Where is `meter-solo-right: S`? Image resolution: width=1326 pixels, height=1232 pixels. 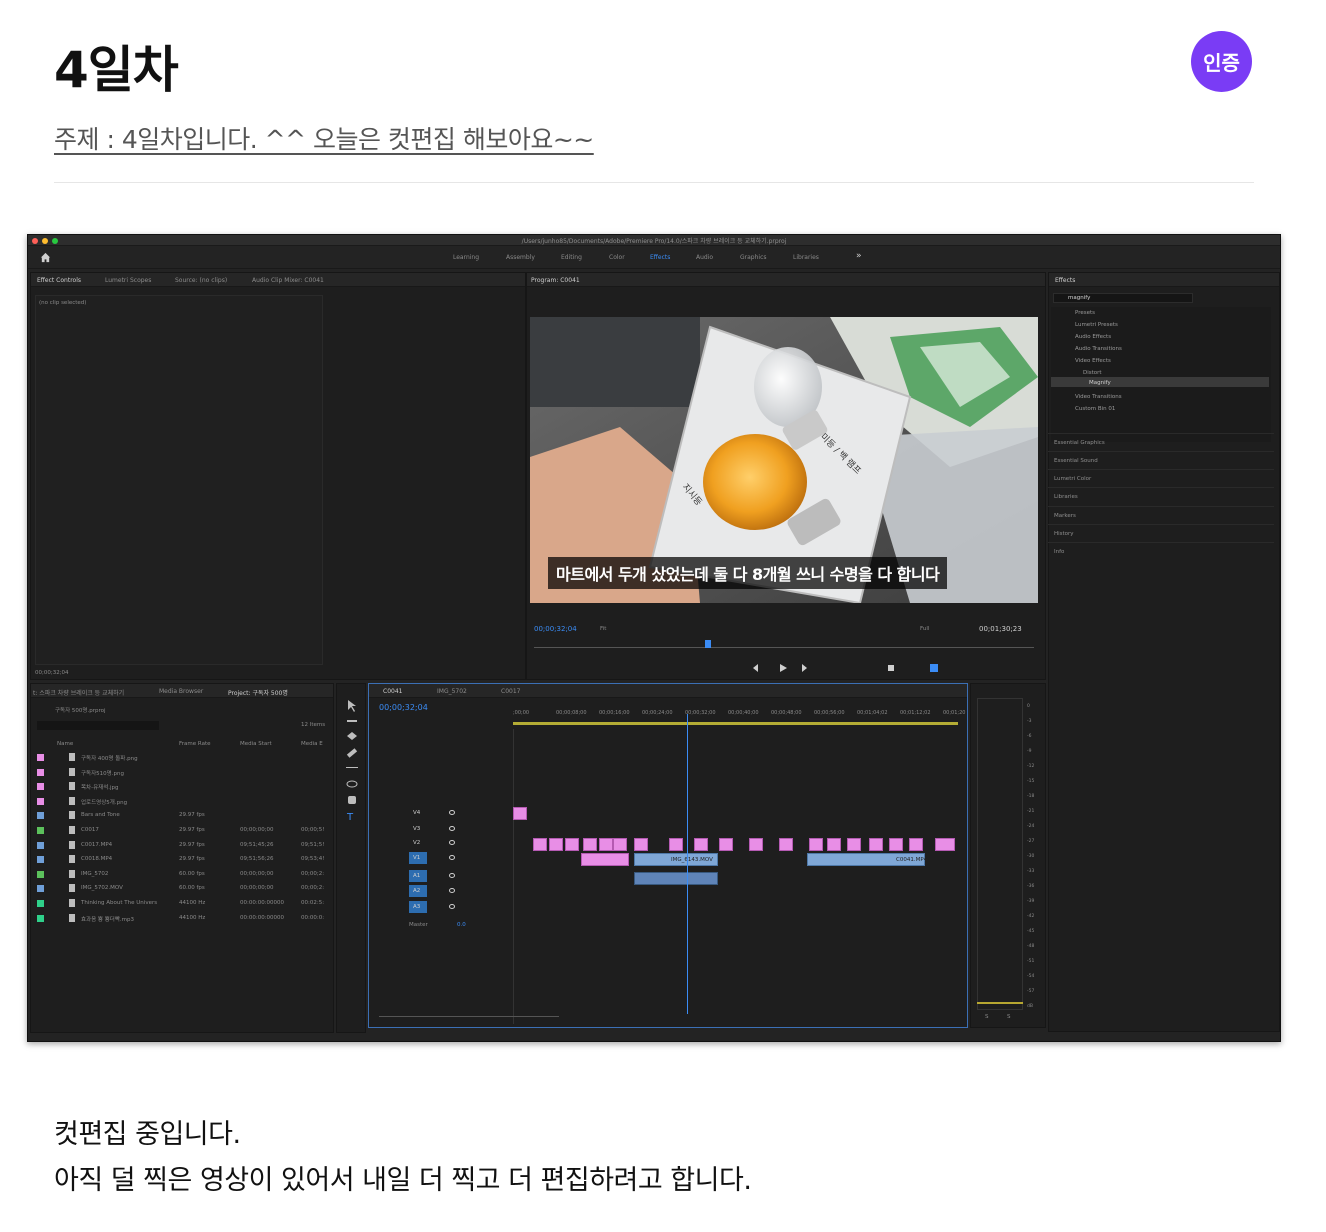
meter-solo-right: S is located at coordinates (1009, 1017).